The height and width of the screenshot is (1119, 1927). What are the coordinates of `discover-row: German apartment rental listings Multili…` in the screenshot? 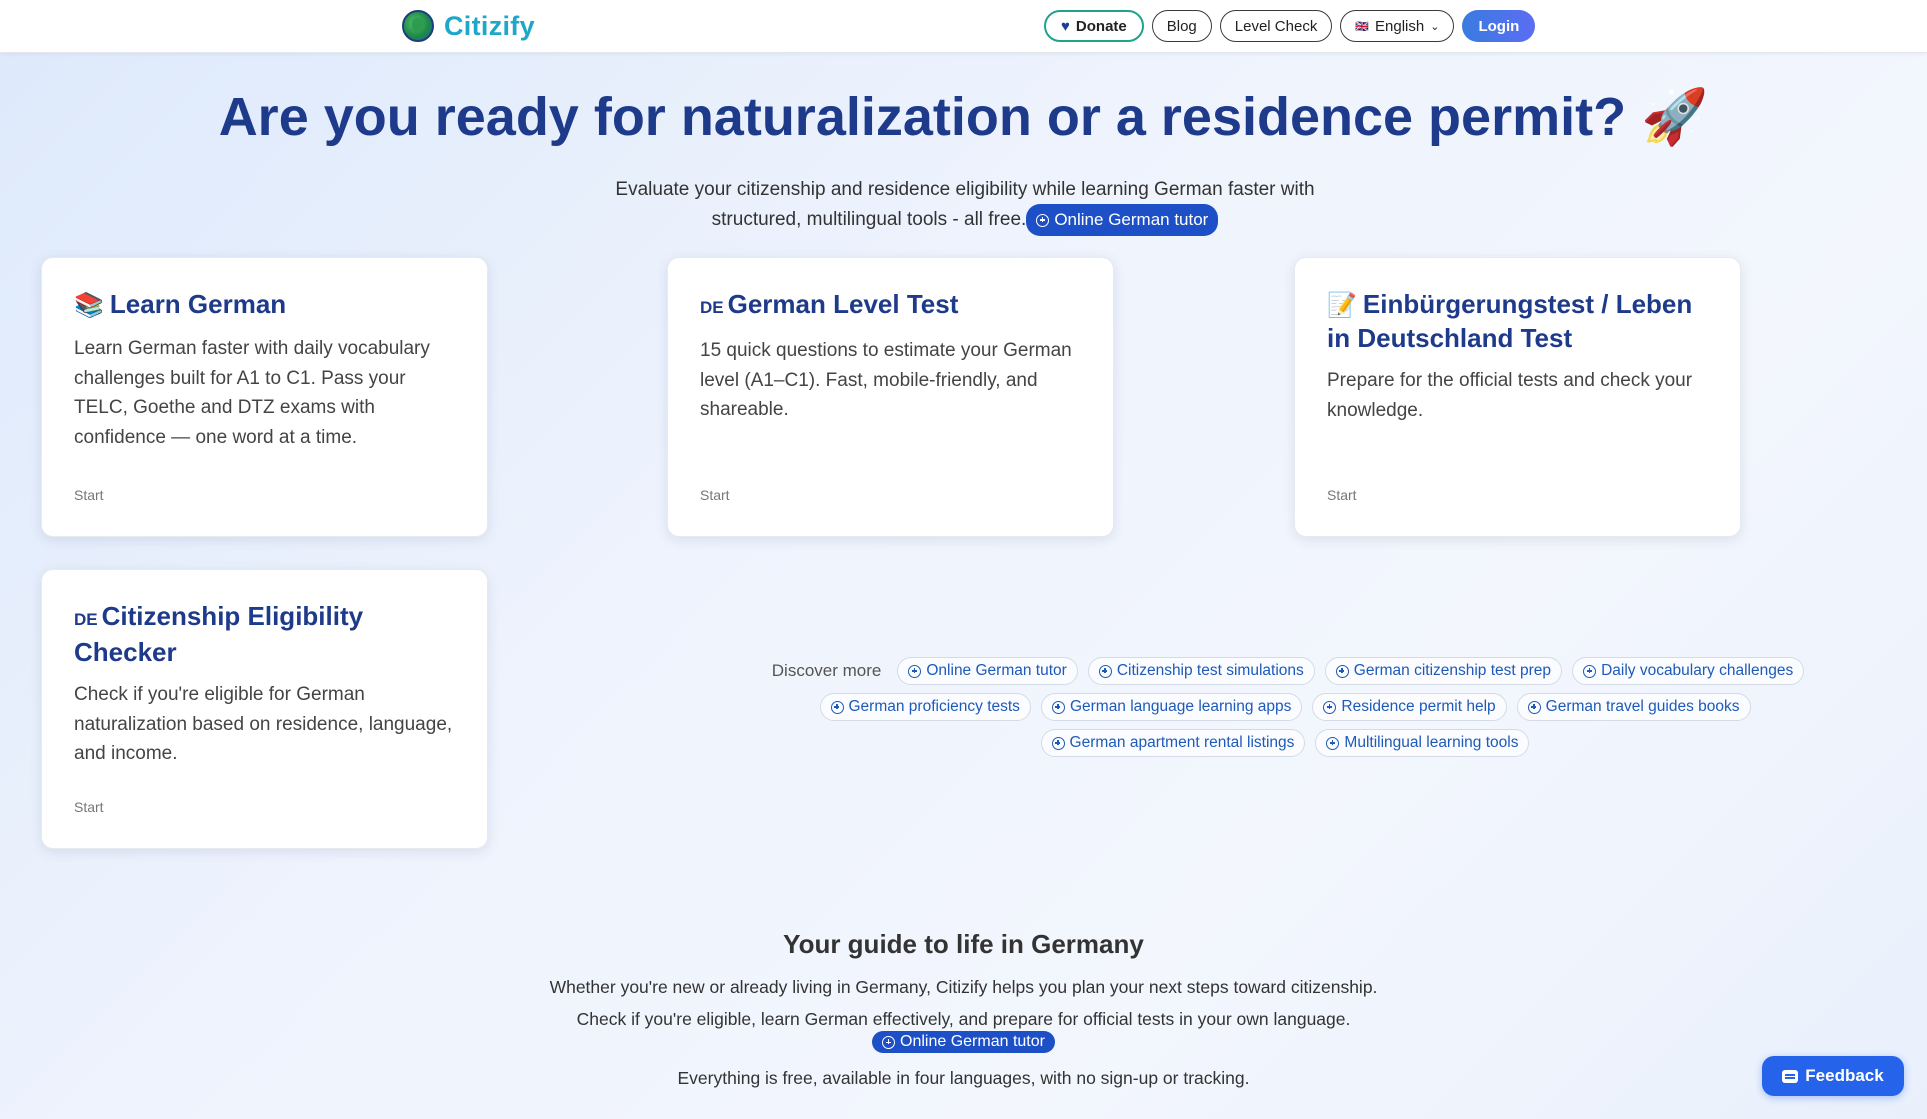 It's located at (1285, 743).